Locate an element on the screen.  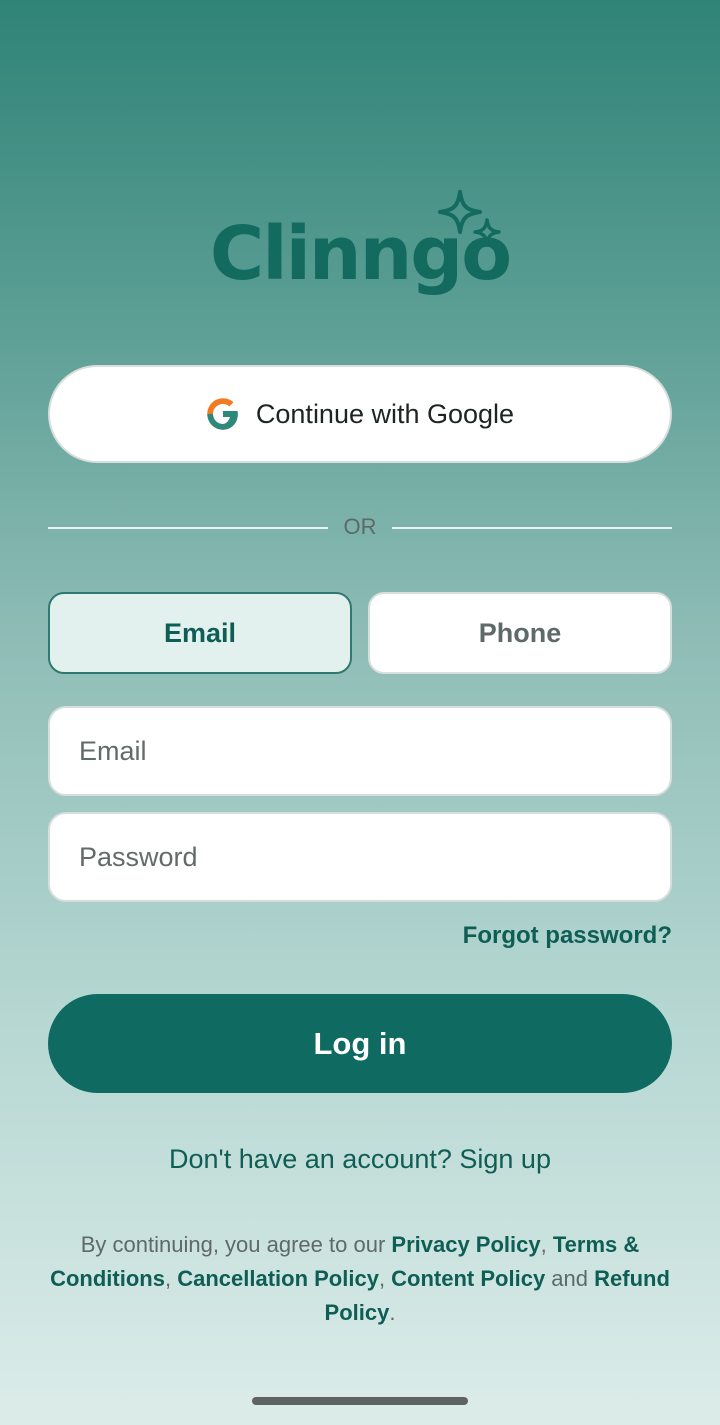
home-indicator is located at coordinates (360, 1401).